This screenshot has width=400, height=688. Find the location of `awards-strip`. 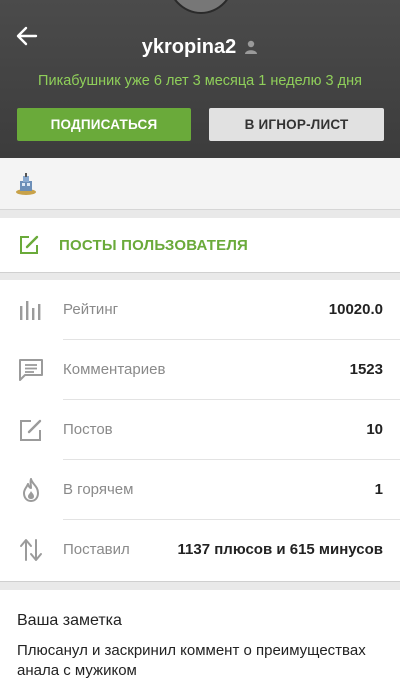

awards-strip is located at coordinates (200, 184).